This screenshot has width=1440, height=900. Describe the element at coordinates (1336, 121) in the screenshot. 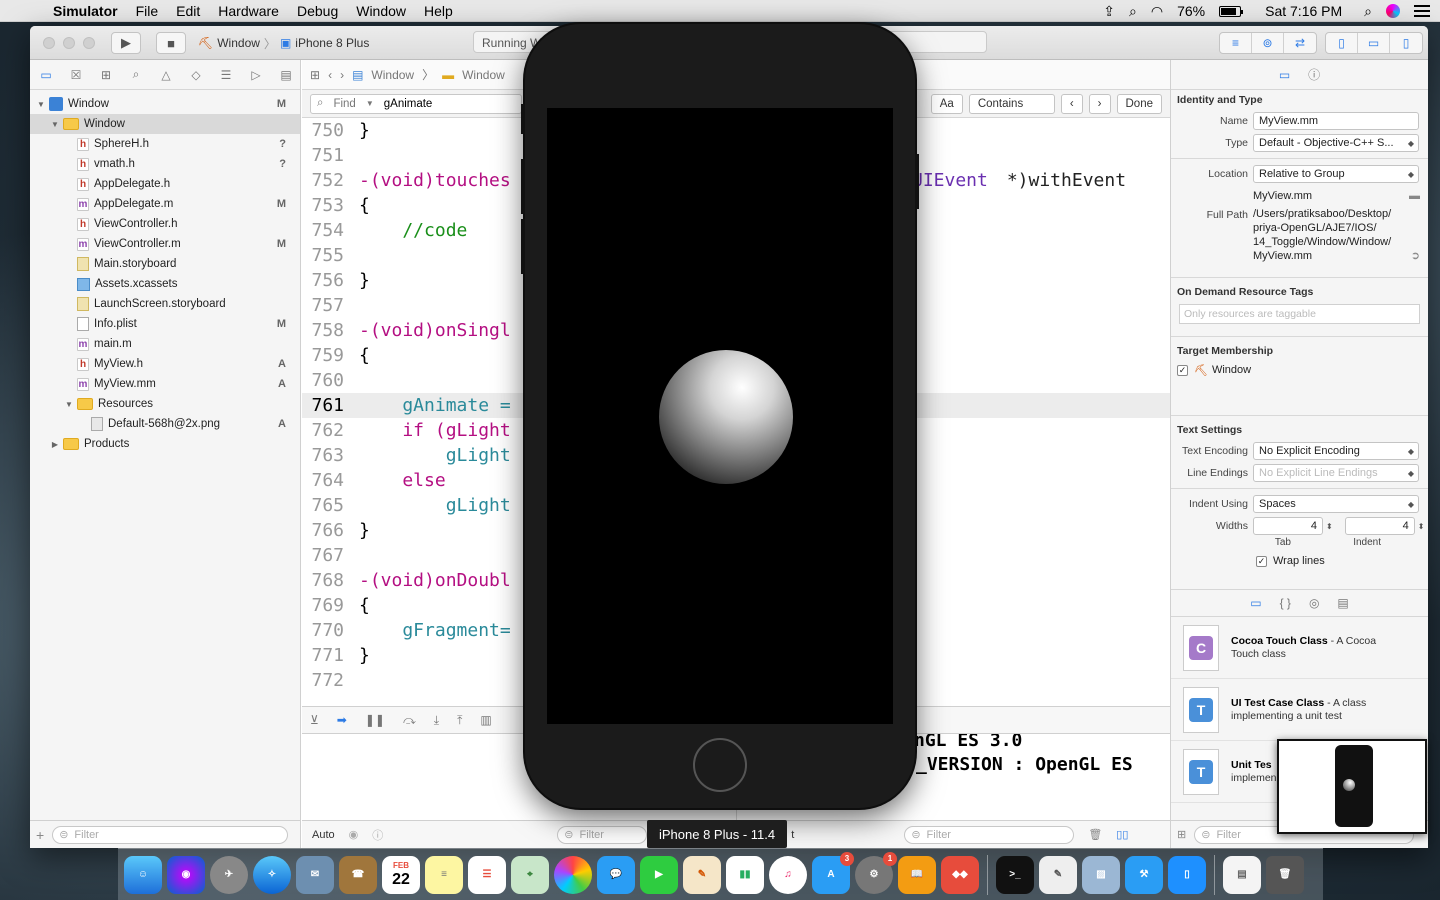

I see `name-field: MyView.mm` at that location.